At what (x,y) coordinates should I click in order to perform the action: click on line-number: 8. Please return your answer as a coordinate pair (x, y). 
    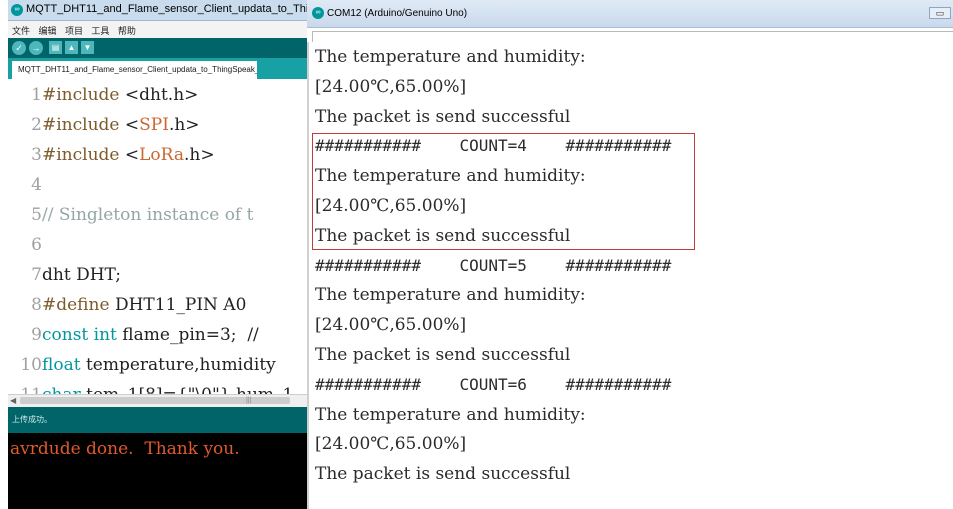
    Looking at the image, I should click on (36, 305).